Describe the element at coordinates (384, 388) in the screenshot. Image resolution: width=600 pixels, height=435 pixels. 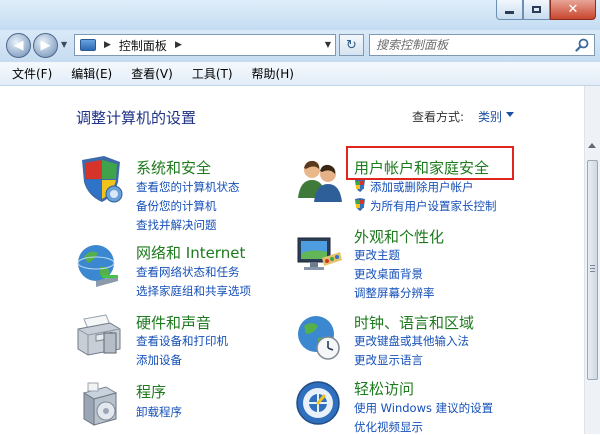
I see `category-title-ease-of-access: 轻松访问` at that location.